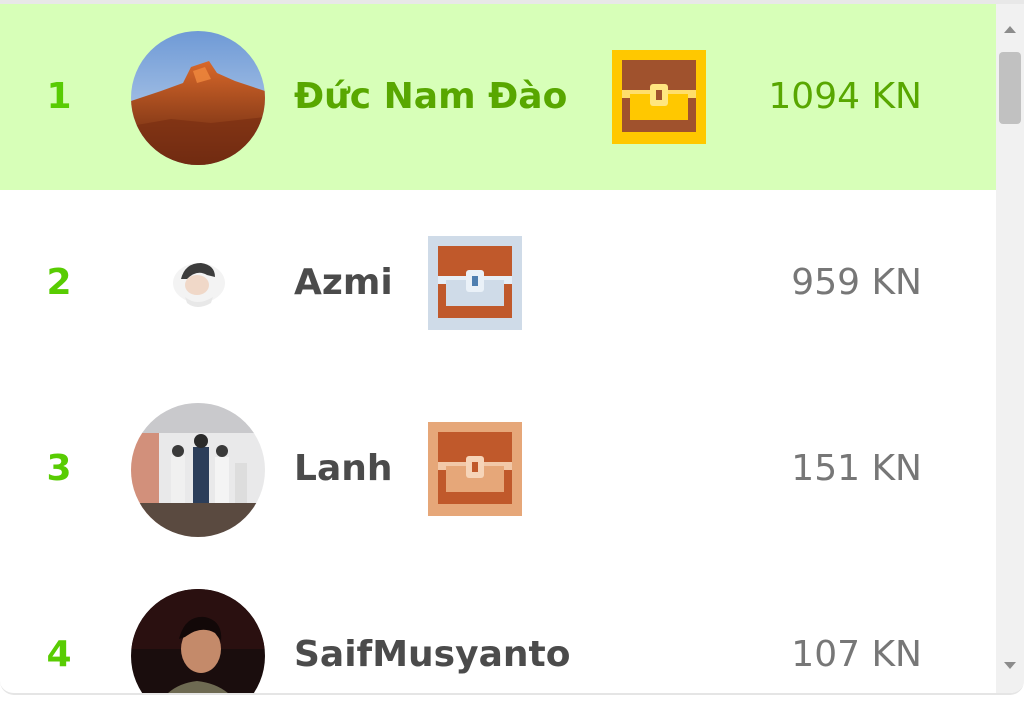 The width and height of the screenshot is (1024, 721). I want to click on vertical-scrollbar, so click(1010, 348).